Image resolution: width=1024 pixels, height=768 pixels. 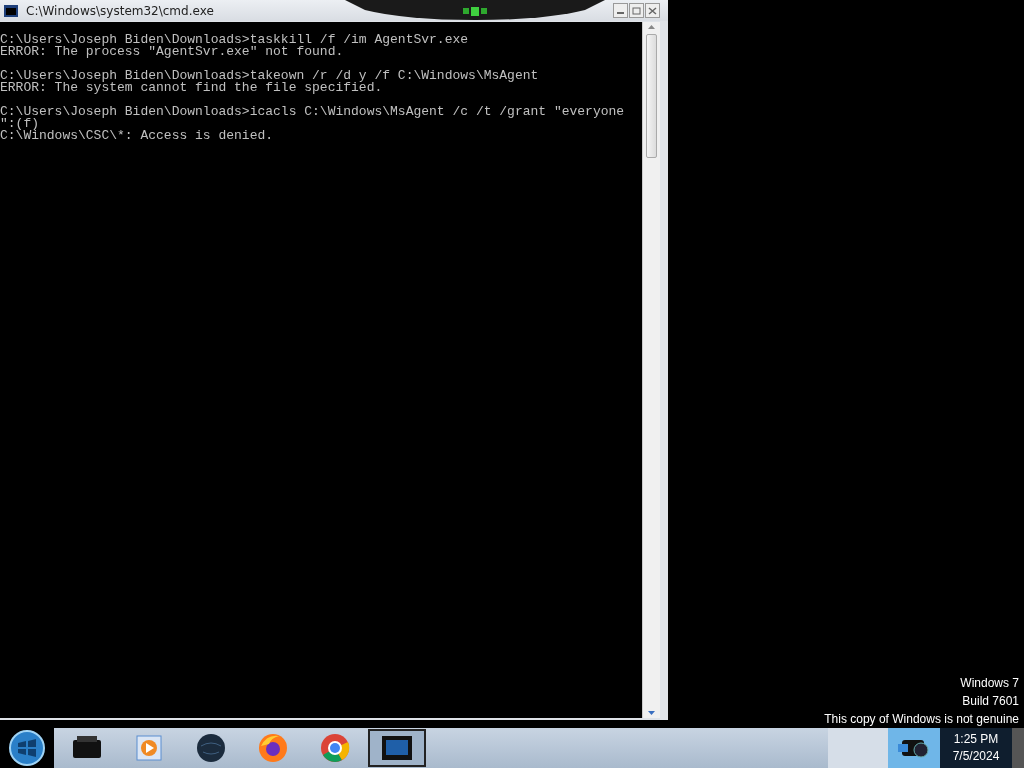 I want to click on scrollbar, so click(x=651, y=370).